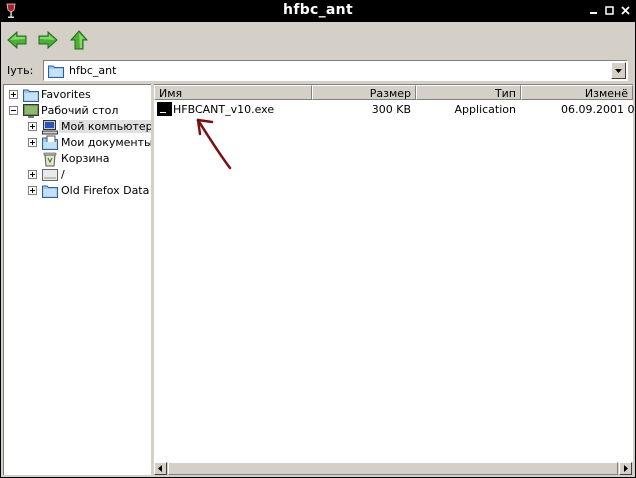 The image size is (636, 478). I want to click on tree-item-label: /, so click(63, 174).